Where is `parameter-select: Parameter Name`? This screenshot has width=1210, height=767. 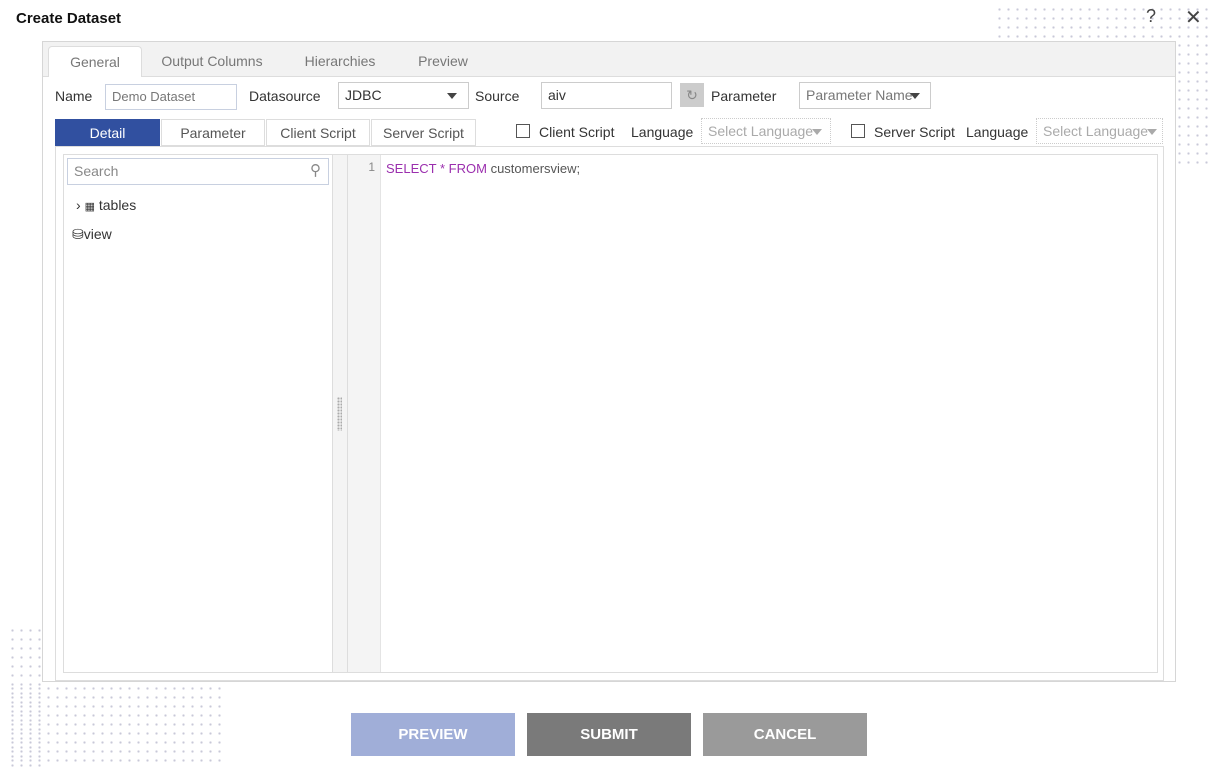
parameter-select: Parameter Name is located at coordinates (865, 95).